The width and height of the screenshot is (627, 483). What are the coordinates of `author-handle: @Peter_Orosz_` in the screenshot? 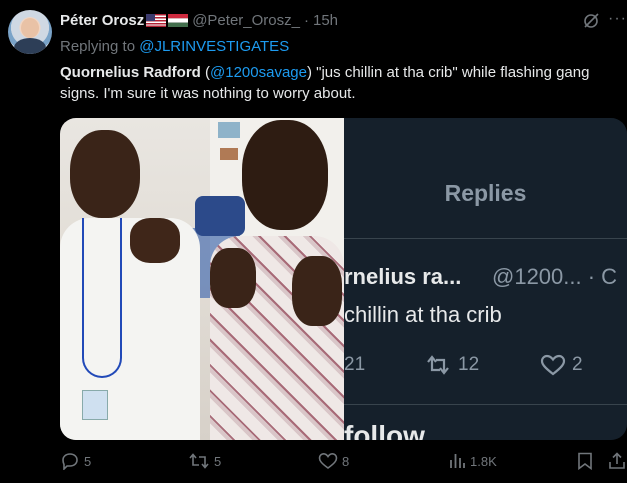 It's located at (246, 20).